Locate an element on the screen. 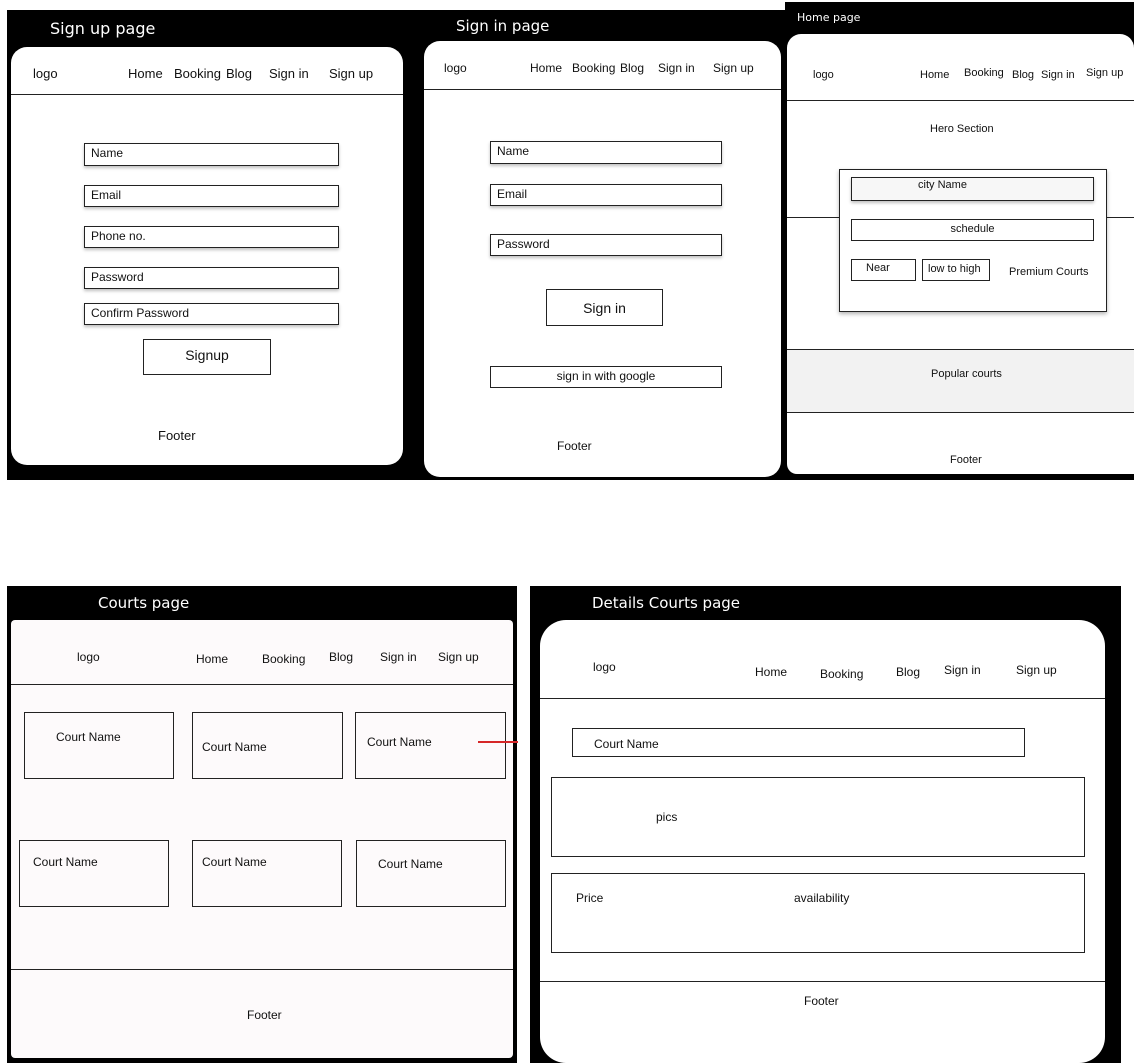 Image resolution: width=1134 pixels, height=1063 pixels. popular-courts-label: Popular courts is located at coordinates (966, 374).